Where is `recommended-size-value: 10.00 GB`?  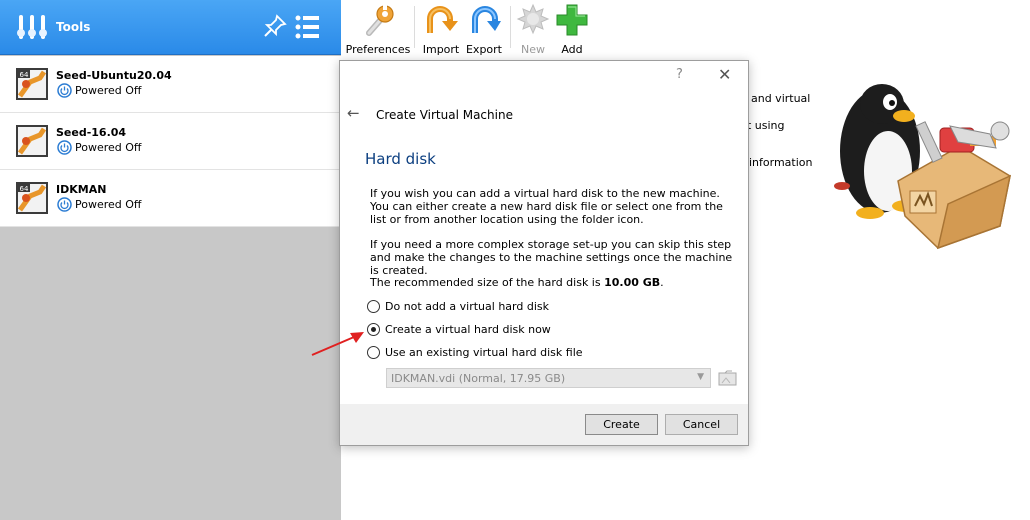
recommended-size-value: 10.00 GB is located at coordinates (632, 282).